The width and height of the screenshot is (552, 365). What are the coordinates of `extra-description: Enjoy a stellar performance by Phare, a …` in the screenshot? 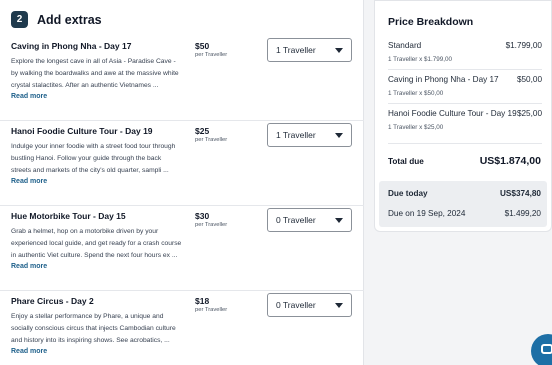 It's located at (93, 328).